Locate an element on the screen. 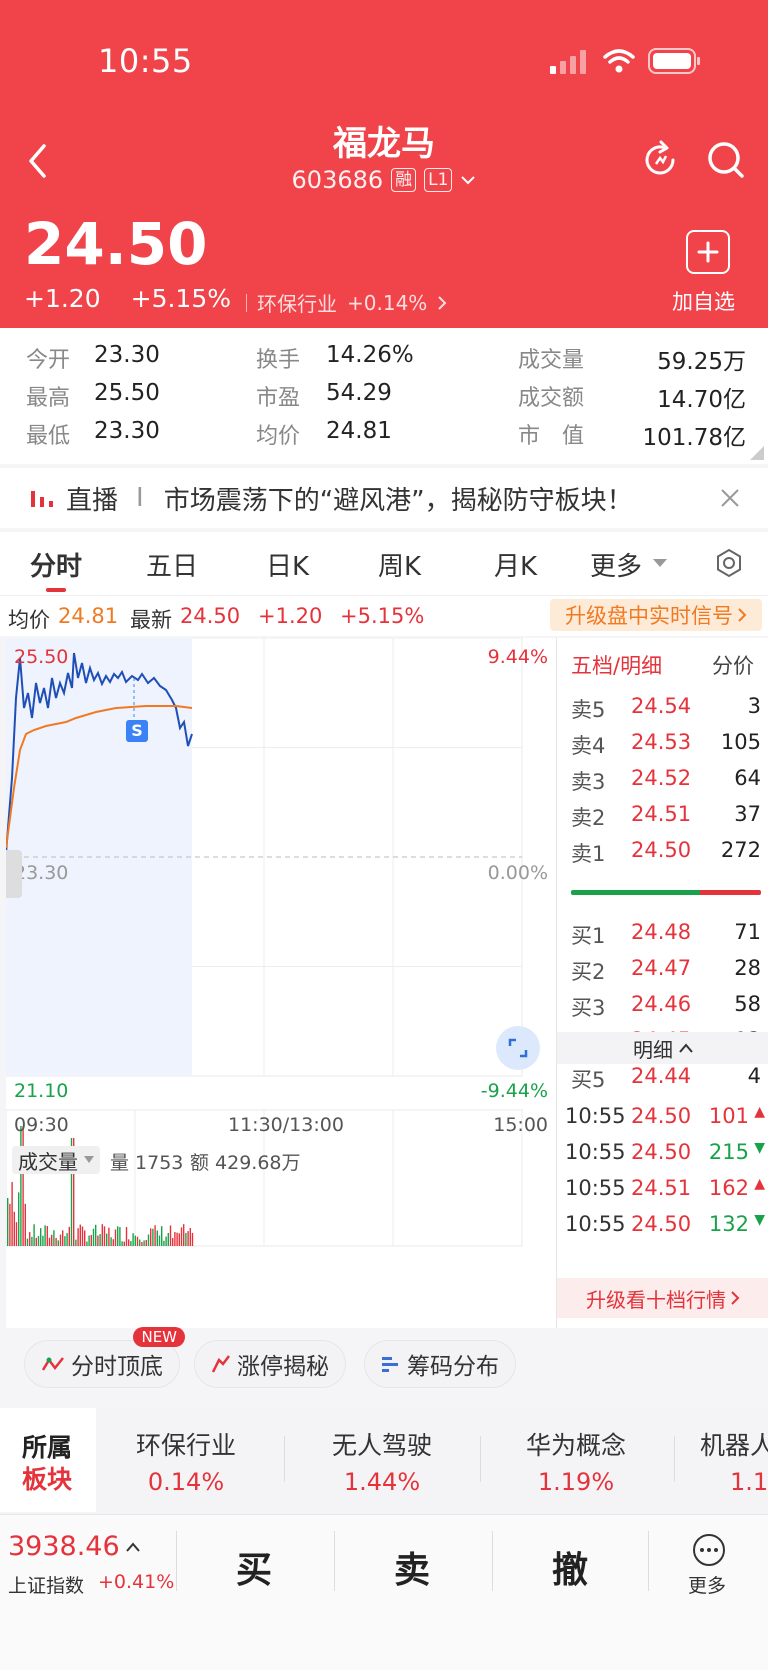 Image resolution: width=768 pixels, height=1670 pixels. more-icon is located at coordinates (709, 1550).